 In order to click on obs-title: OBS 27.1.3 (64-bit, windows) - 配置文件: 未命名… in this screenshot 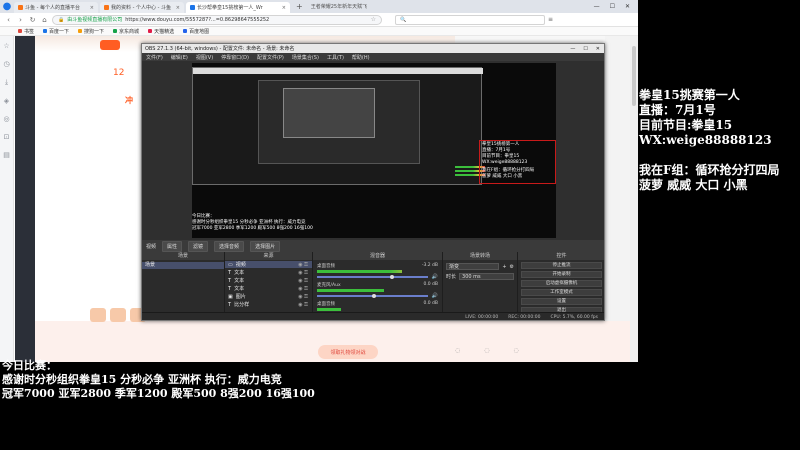, I will do `click(220, 49)`.